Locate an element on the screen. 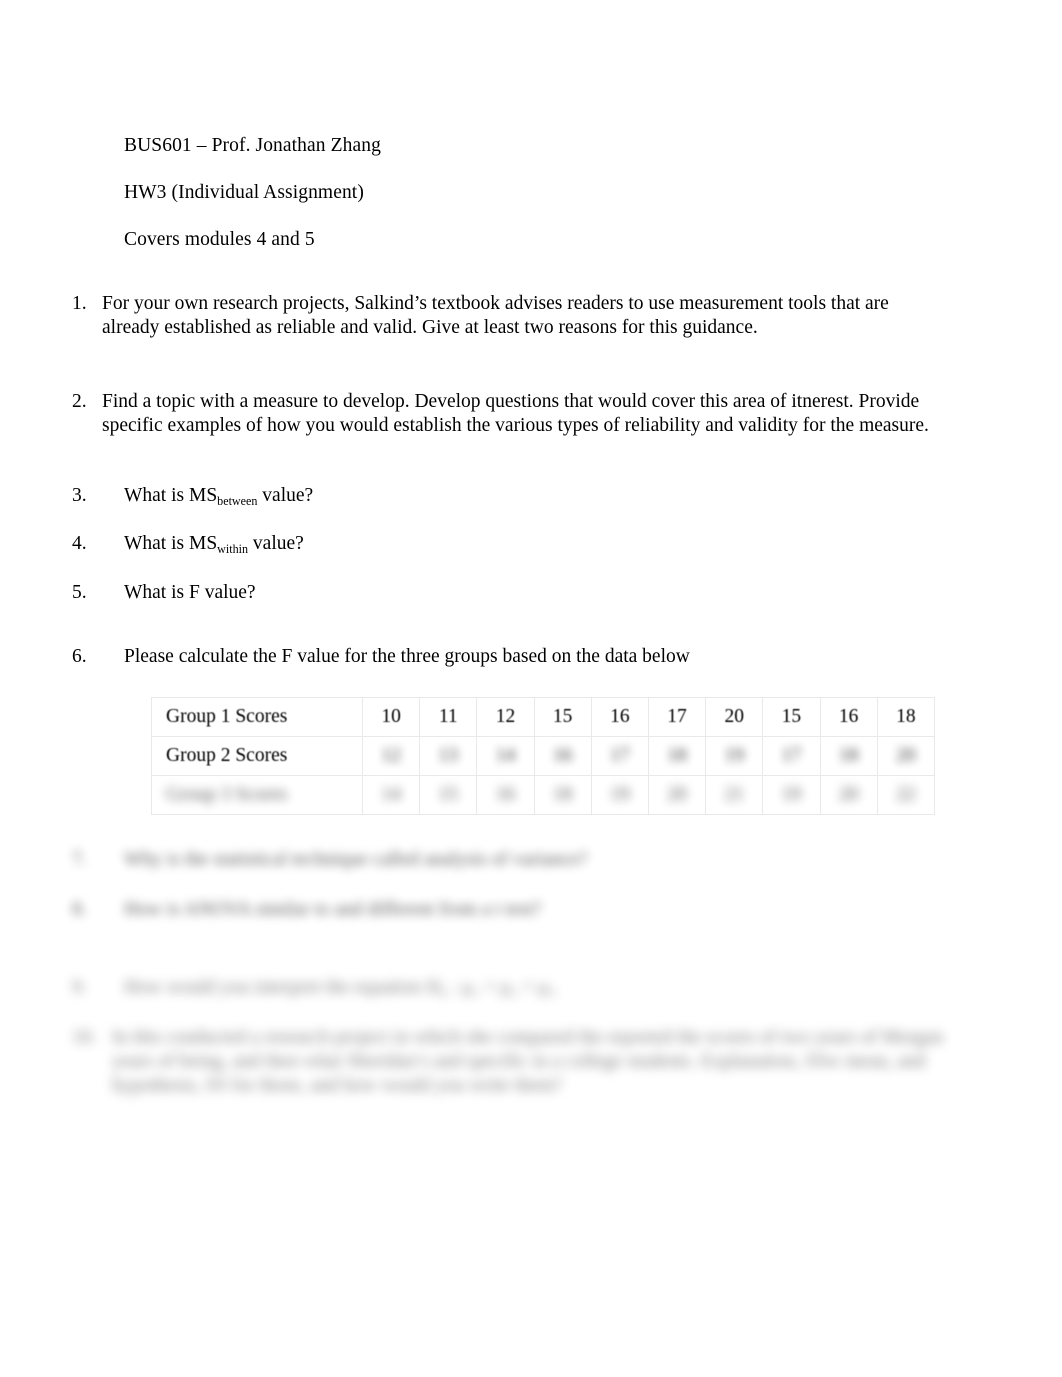  question-4-tail: value? is located at coordinates (276, 543).